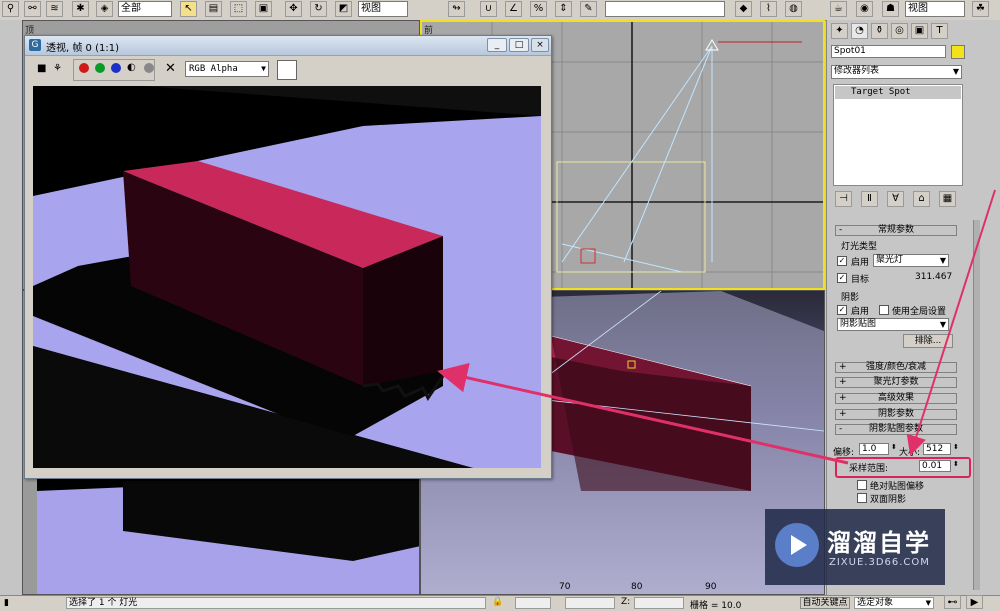 This screenshot has width=1000, height=611. What do you see at coordinates (897, 487) in the screenshot?
I see `absolute-bias-label: 绝对贴图偏移` at bounding box center [897, 487].